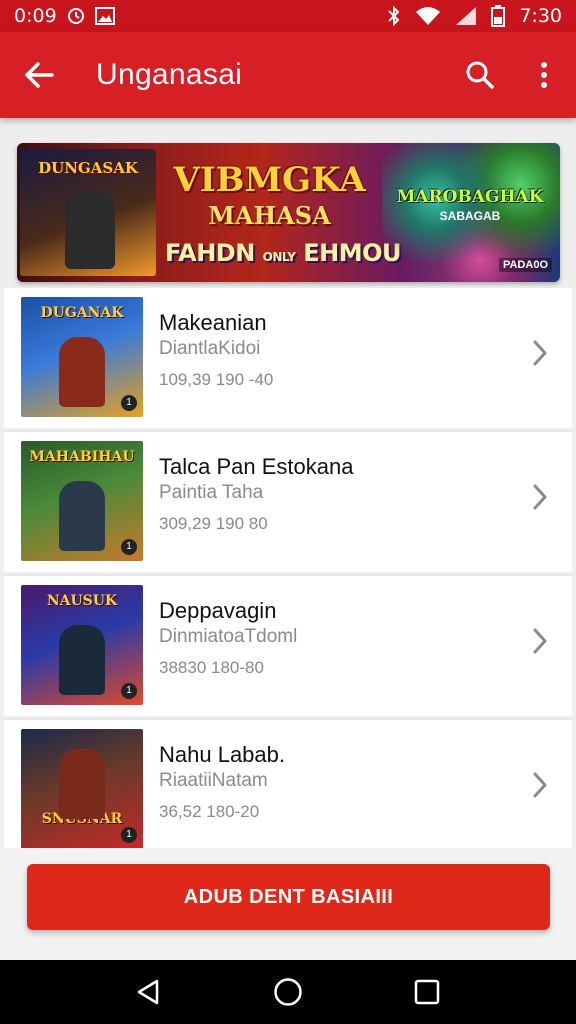 The width and height of the screenshot is (576, 1024). I want to click on item-subtitle: DiantlaKidoi, so click(210, 348).